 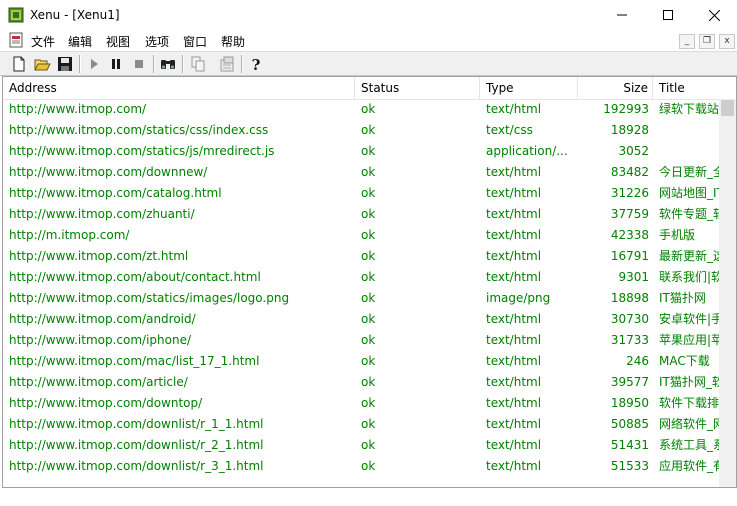 I want to click on cell-address: http://www.itmop.com/article/, so click(x=98, y=382).